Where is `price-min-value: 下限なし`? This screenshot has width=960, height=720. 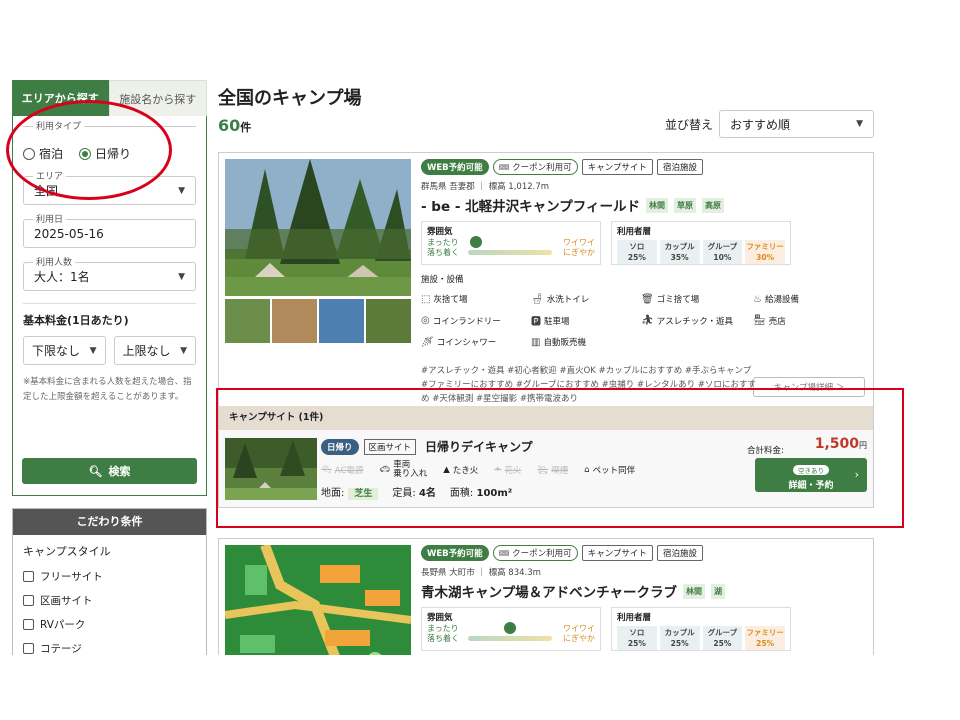
price-min-value: 下限なし is located at coordinates (56, 351).